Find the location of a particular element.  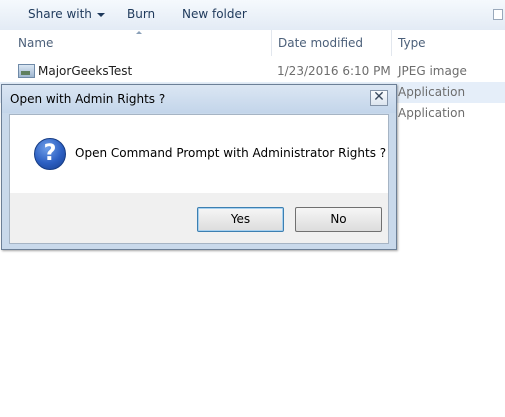

column-date-modified: Date modified is located at coordinates (320, 43).